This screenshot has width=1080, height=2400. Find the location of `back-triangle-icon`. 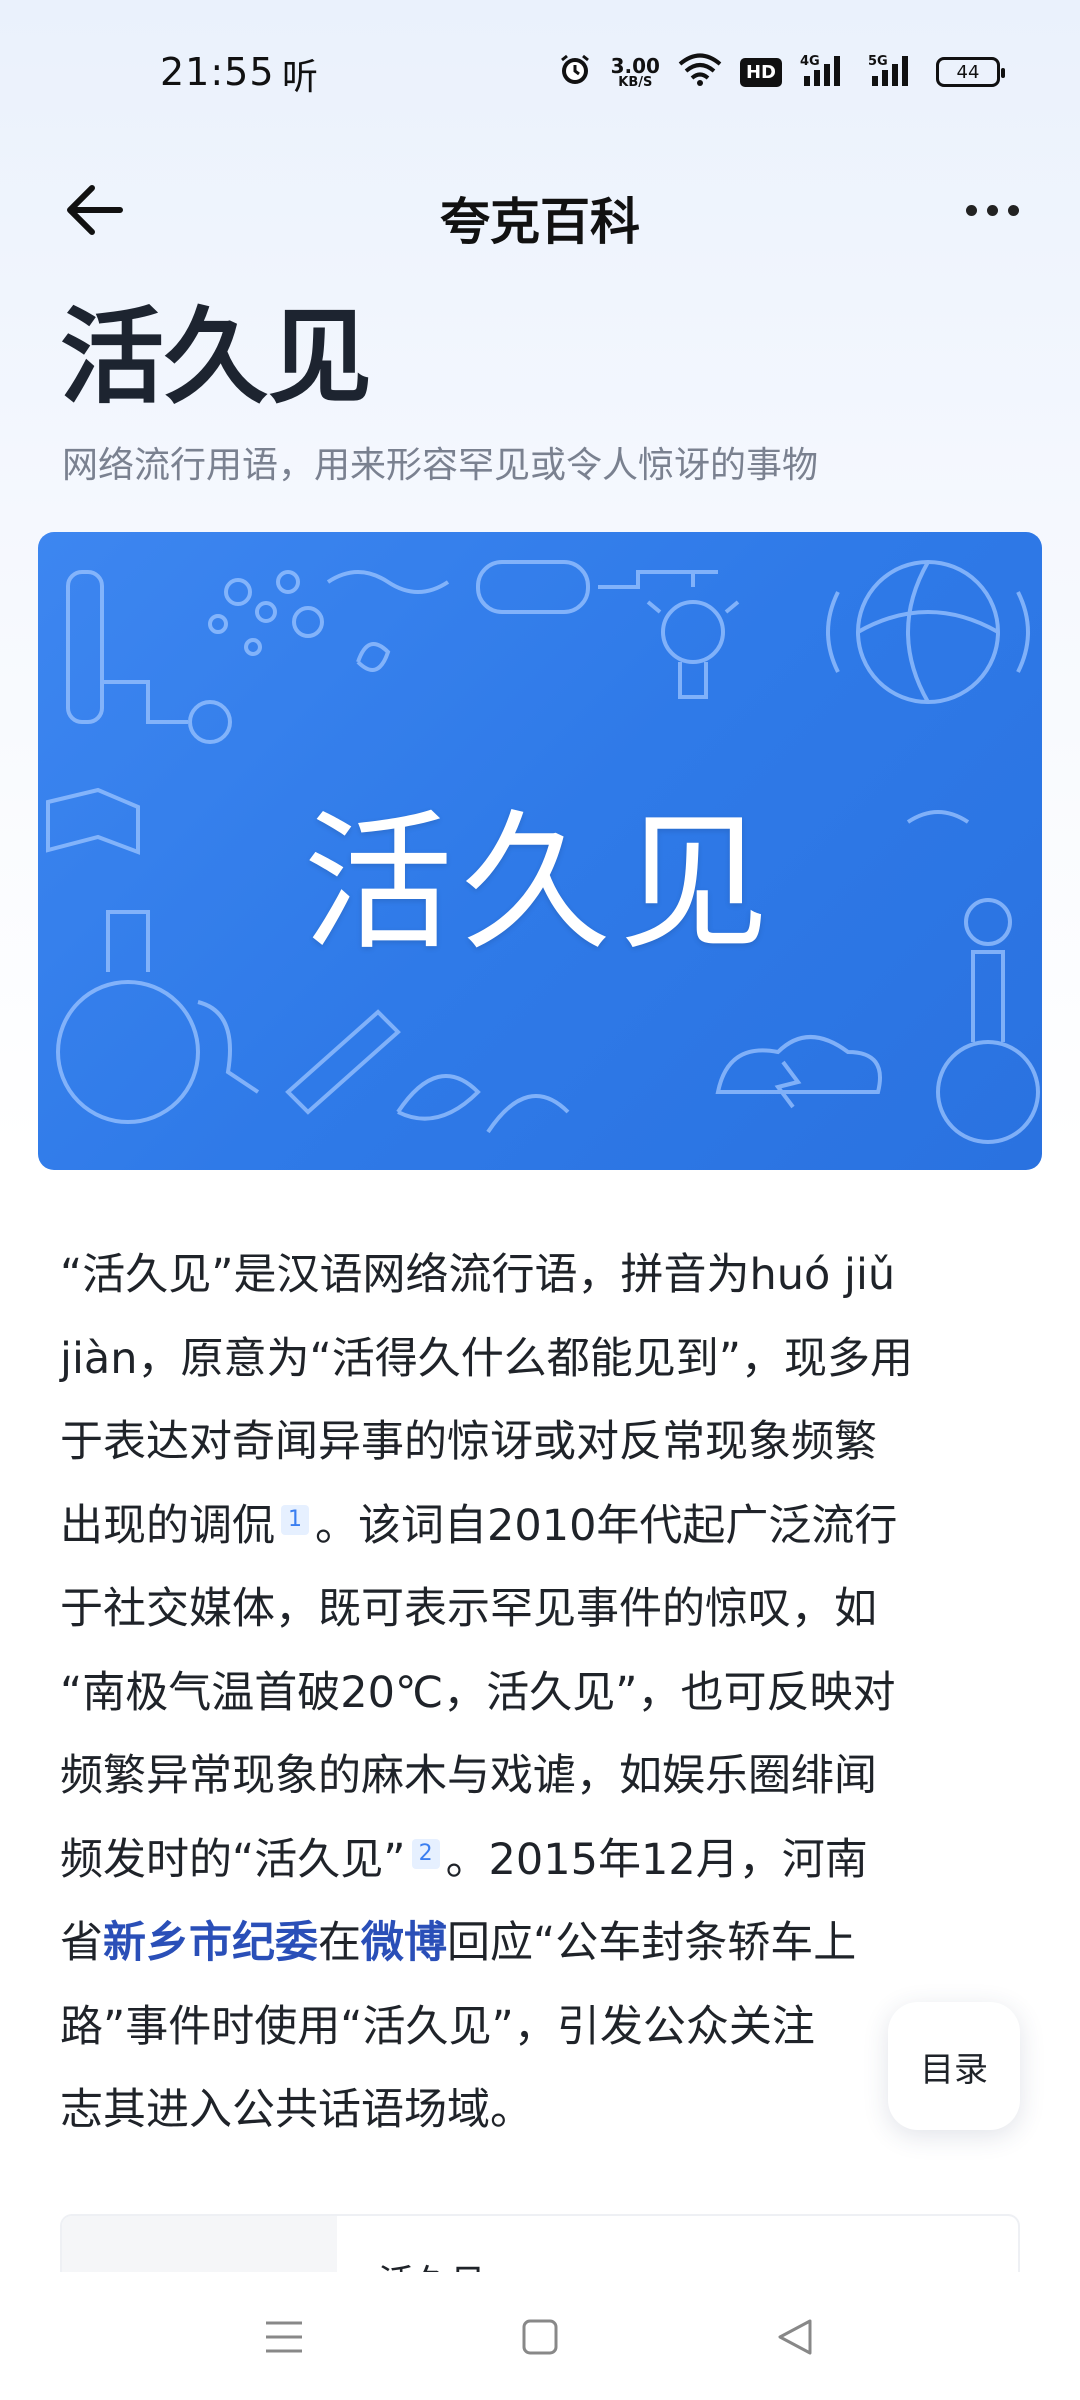

back-triangle-icon is located at coordinates (795, 2337).